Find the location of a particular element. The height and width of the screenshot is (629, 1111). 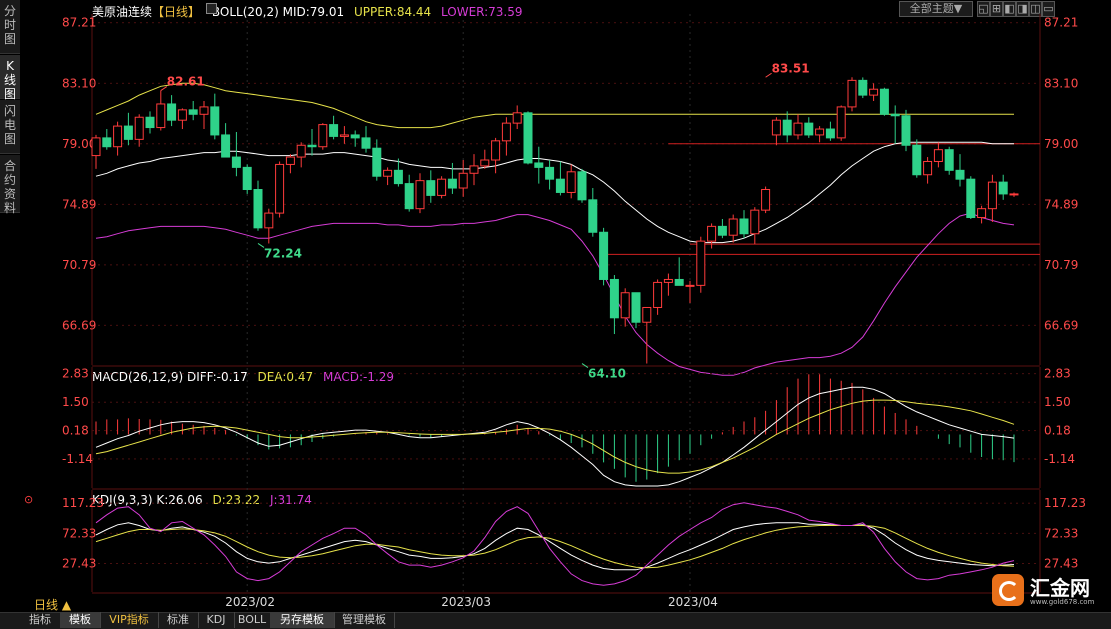

macd-ytick-right-3: -1.14 is located at coordinates (1059, 459).